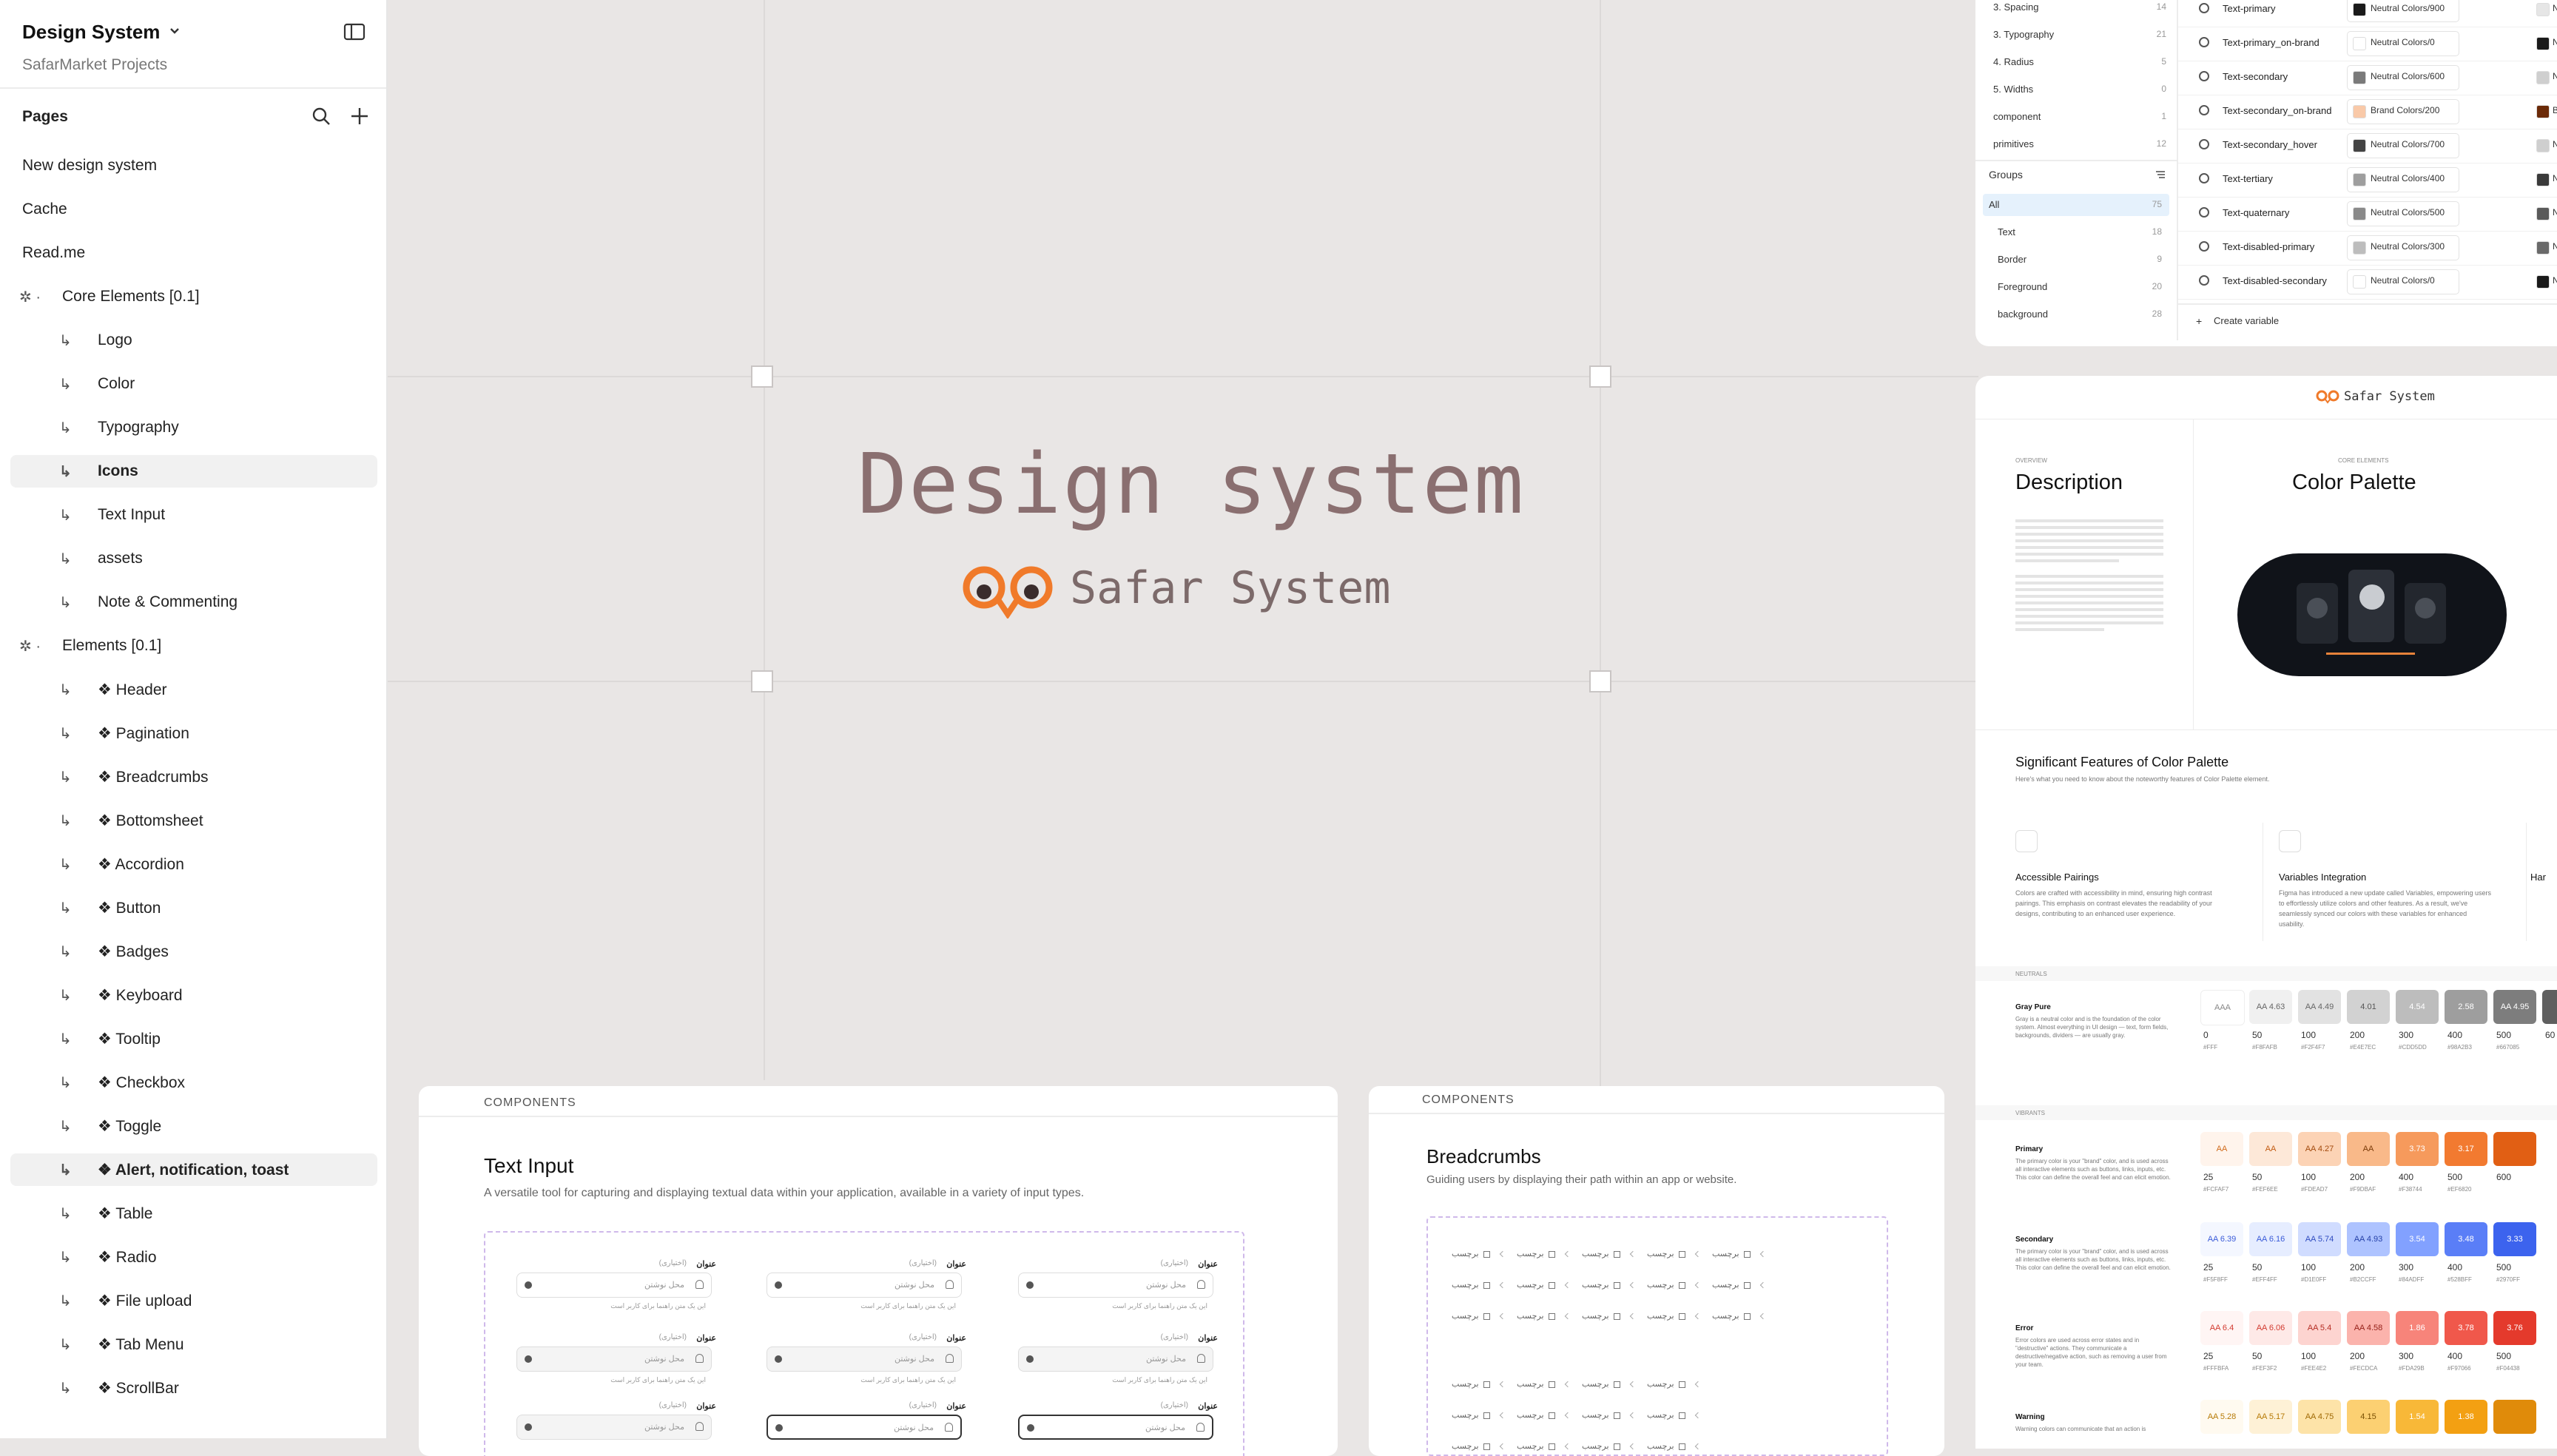 This screenshot has height=1456, width=2557. Describe the element at coordinates (2320, 1007) in the screenshot. I see `color-chip: AA 4.49` at that location.